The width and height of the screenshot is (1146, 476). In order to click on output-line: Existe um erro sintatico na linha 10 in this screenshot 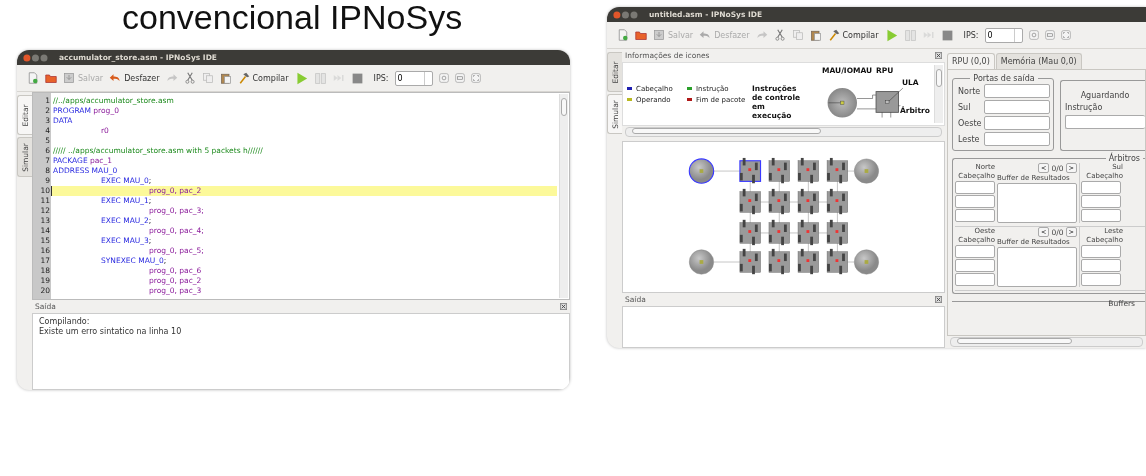, I will do `click(111, 332)`.